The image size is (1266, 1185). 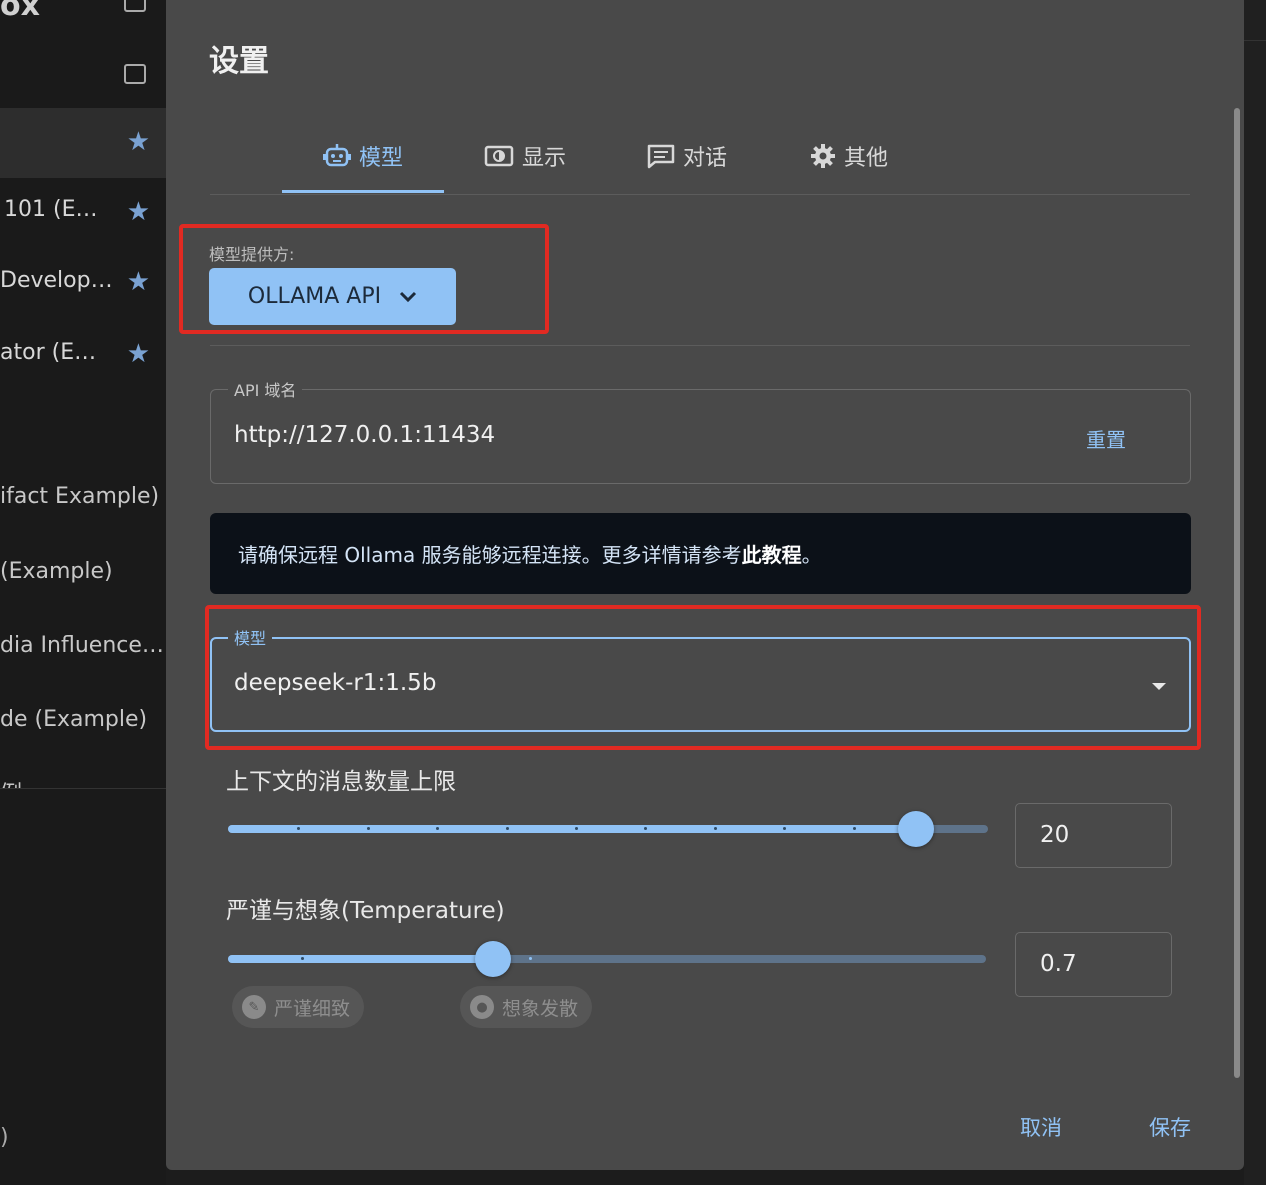 I want to click on notice-text: 请确保远程 Ollama 服务能够远程连接。更多详情请参考, so click(x=490, y=555).